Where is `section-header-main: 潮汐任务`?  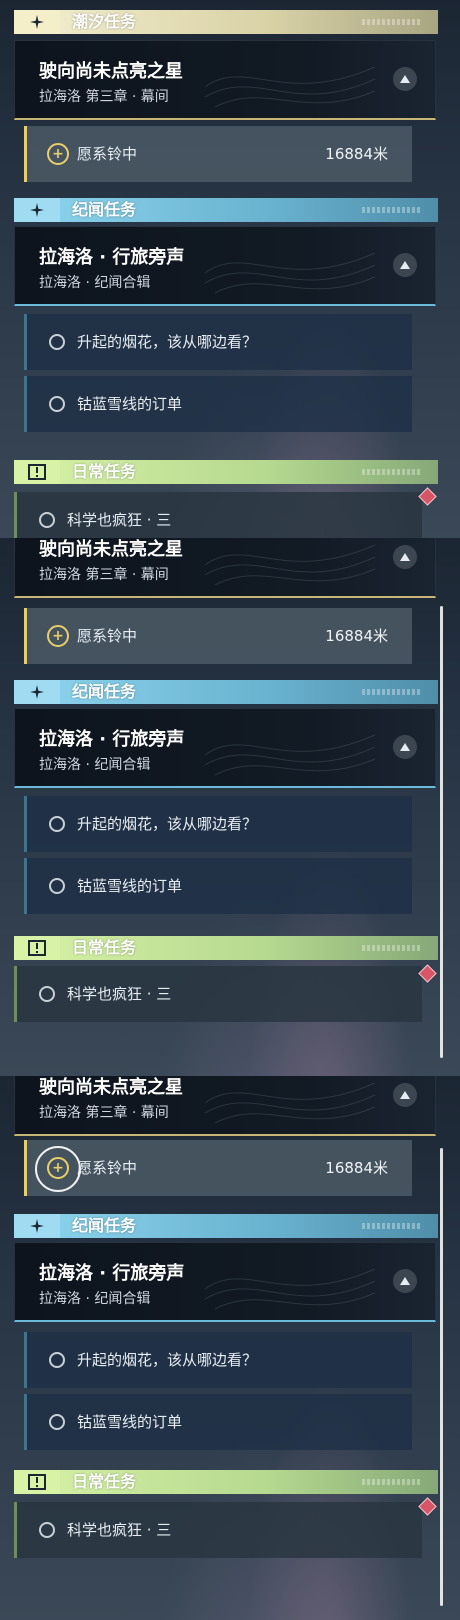 section-header-main: 潮汐任务 is located at coordinates (226, 22).